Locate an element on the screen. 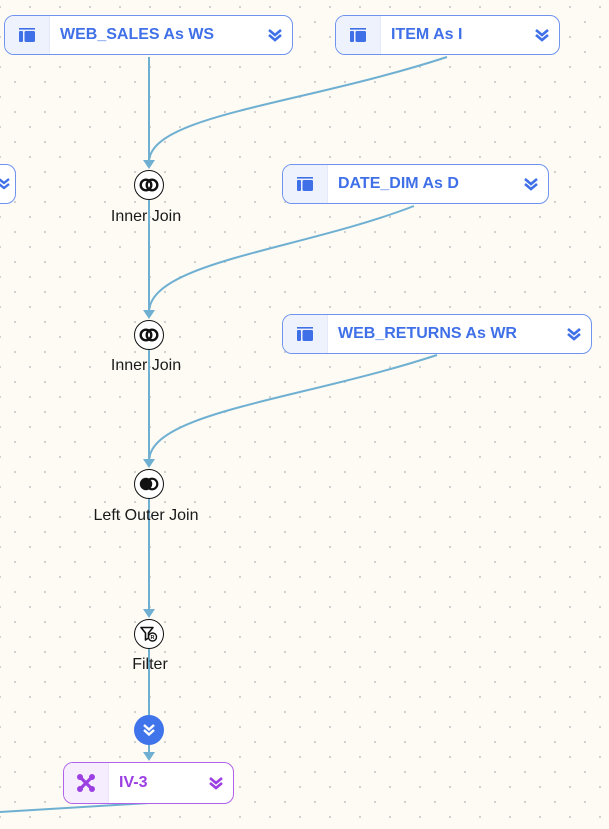  edge-date-dim-to-join2 is located at coordinates (281, 259).